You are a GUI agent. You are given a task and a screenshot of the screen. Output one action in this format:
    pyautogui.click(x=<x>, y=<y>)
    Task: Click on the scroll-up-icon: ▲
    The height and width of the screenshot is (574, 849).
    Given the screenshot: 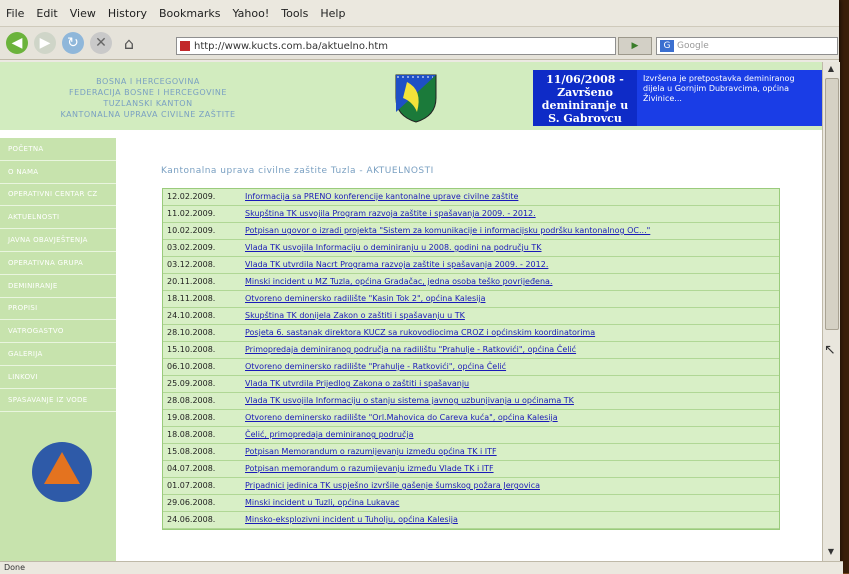 What is the action you would take?
    pyautogui.click(x=831, y=70)
    